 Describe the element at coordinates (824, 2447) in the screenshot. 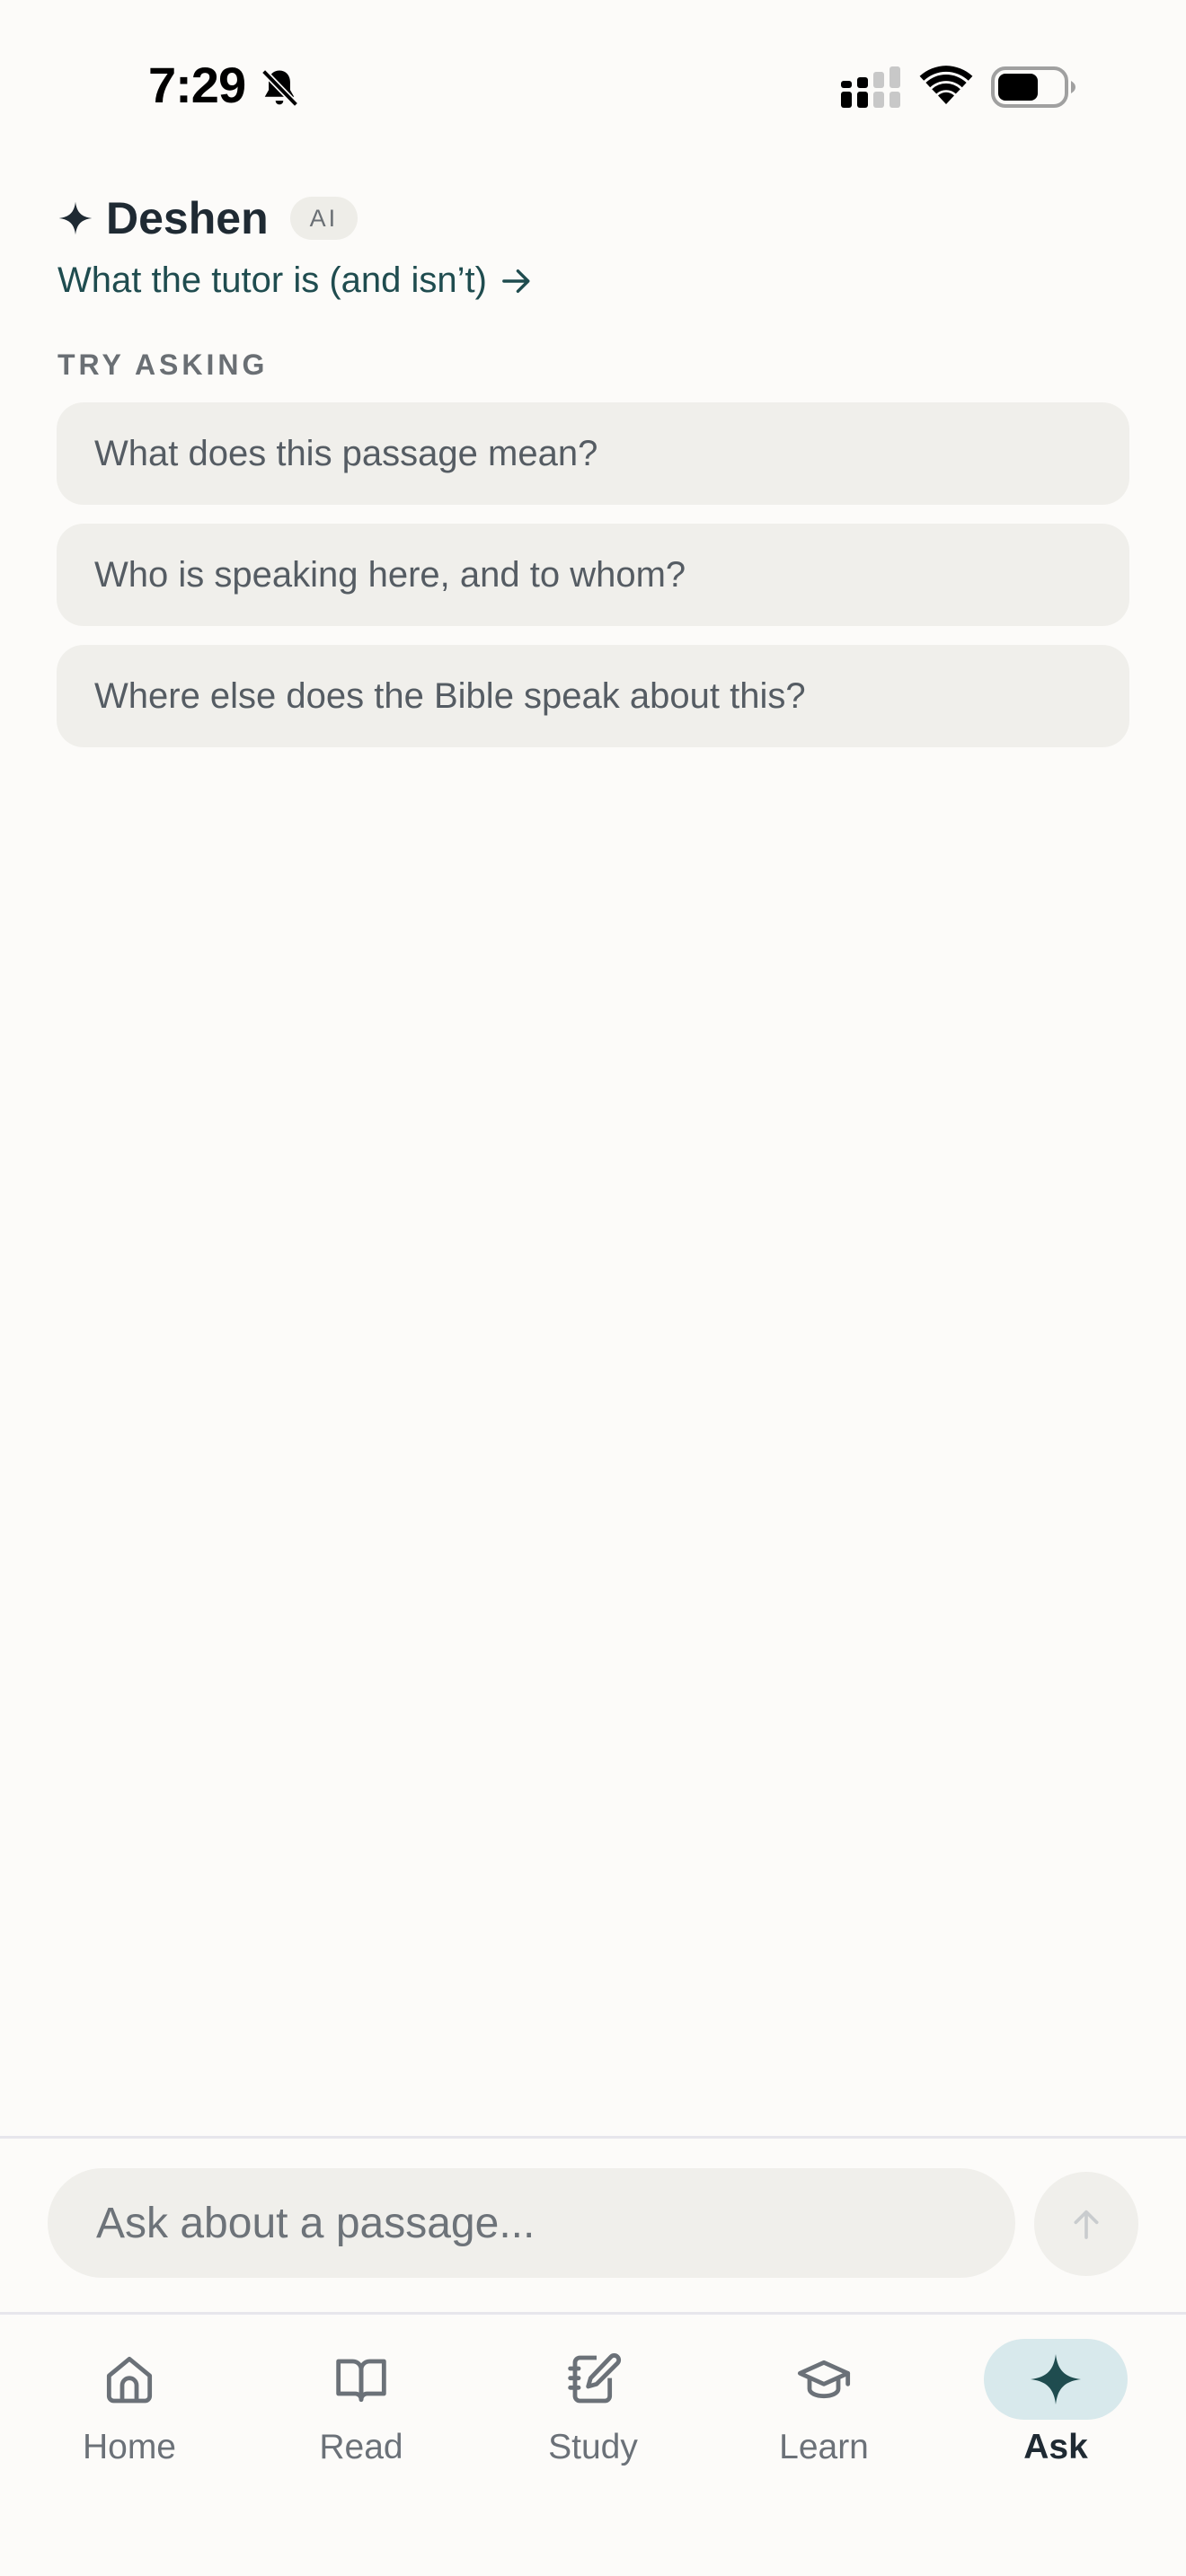

I see `tab-learn-label: Learn` at that location.